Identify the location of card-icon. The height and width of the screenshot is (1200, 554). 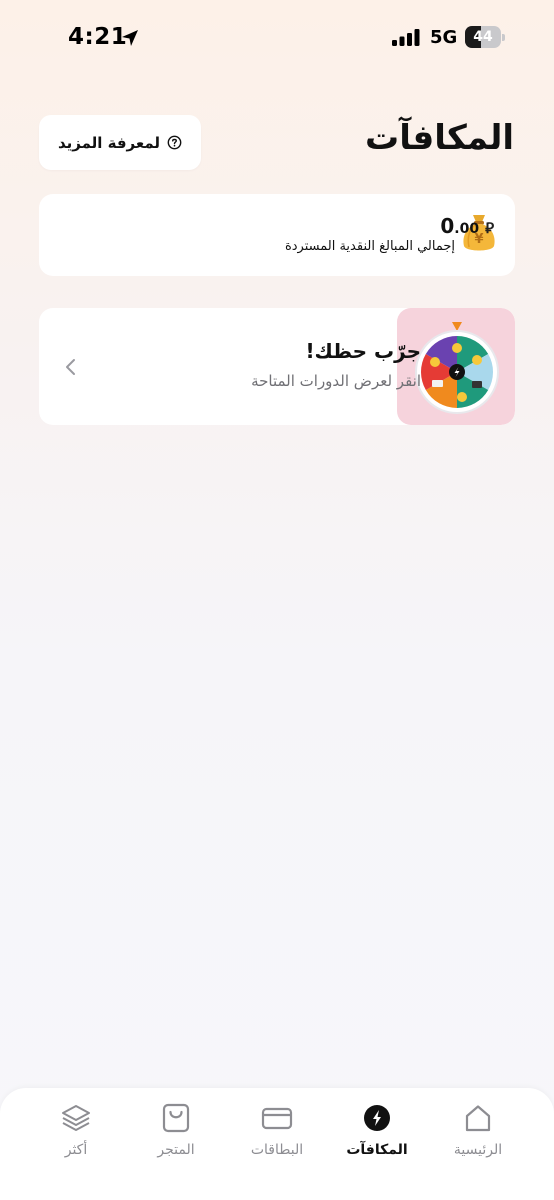
(277, 1118).